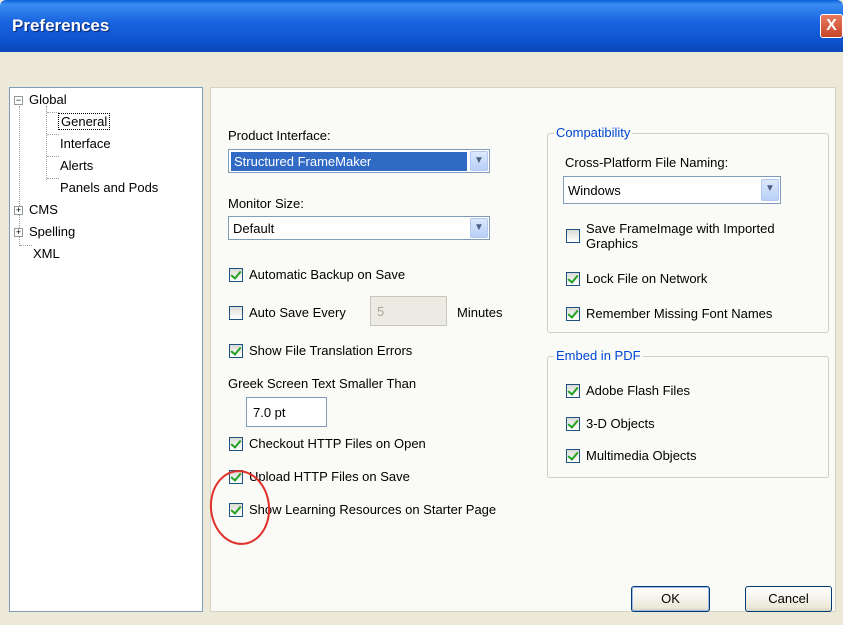  What do you see at coordinates (620, 423) in the screenshot?
I see `3d-objects-label: 3-D Objects` at bounding box center [620, 423].